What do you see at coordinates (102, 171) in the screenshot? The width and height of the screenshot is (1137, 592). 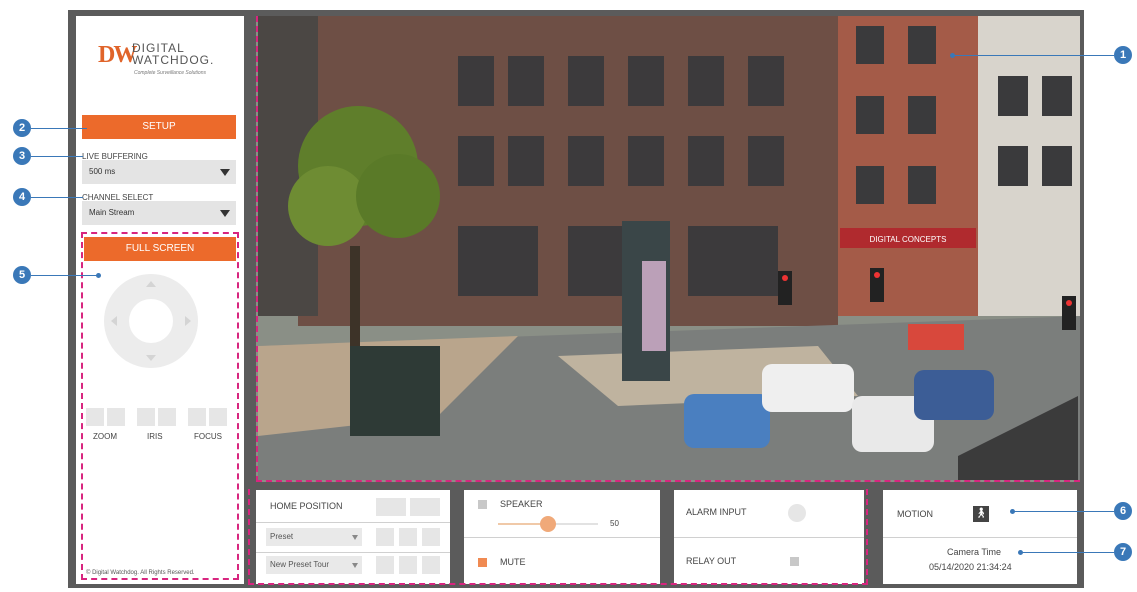 I see `live-buffering-value: 500 ms` at bounding box center [102, 171].